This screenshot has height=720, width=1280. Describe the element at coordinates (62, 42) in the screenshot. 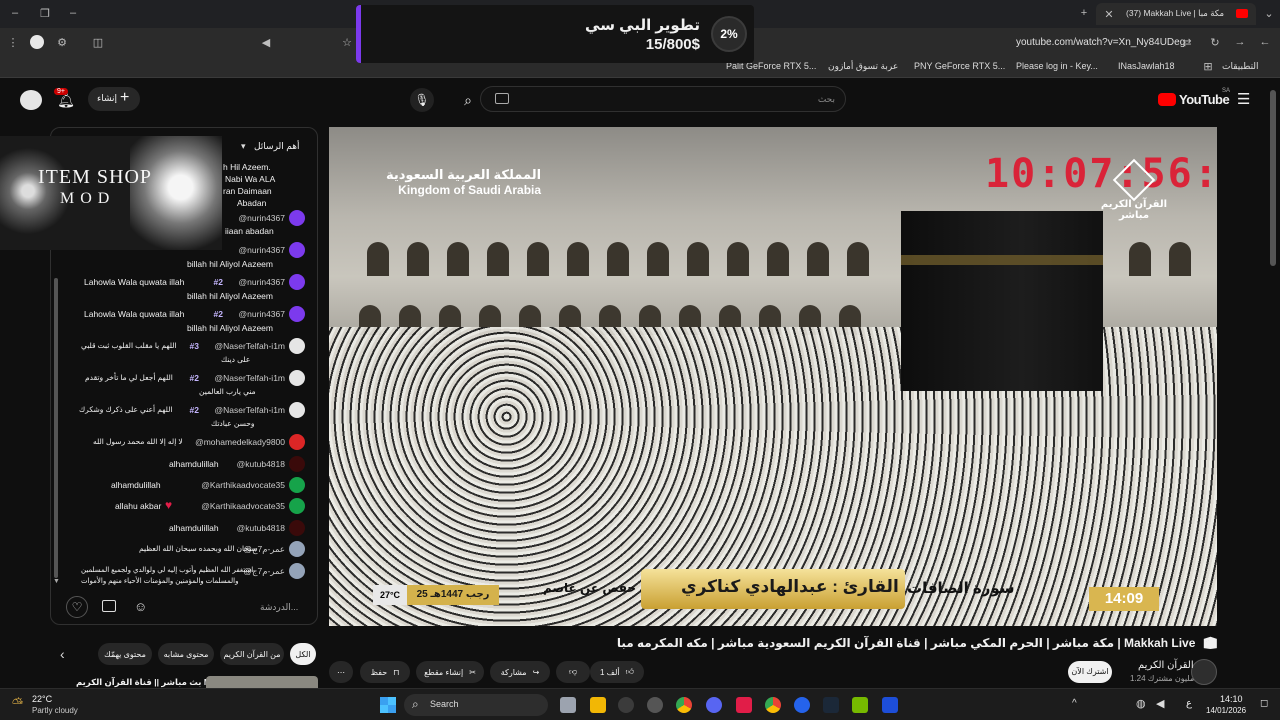

I see `extension-icon: ⚙` at that location.